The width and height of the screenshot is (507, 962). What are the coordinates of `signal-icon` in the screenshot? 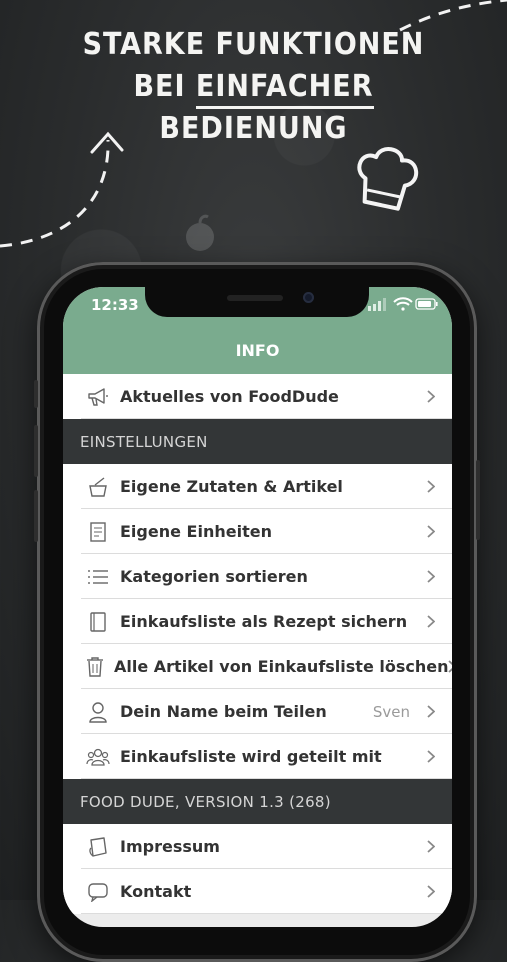 It's located at (377, 304).